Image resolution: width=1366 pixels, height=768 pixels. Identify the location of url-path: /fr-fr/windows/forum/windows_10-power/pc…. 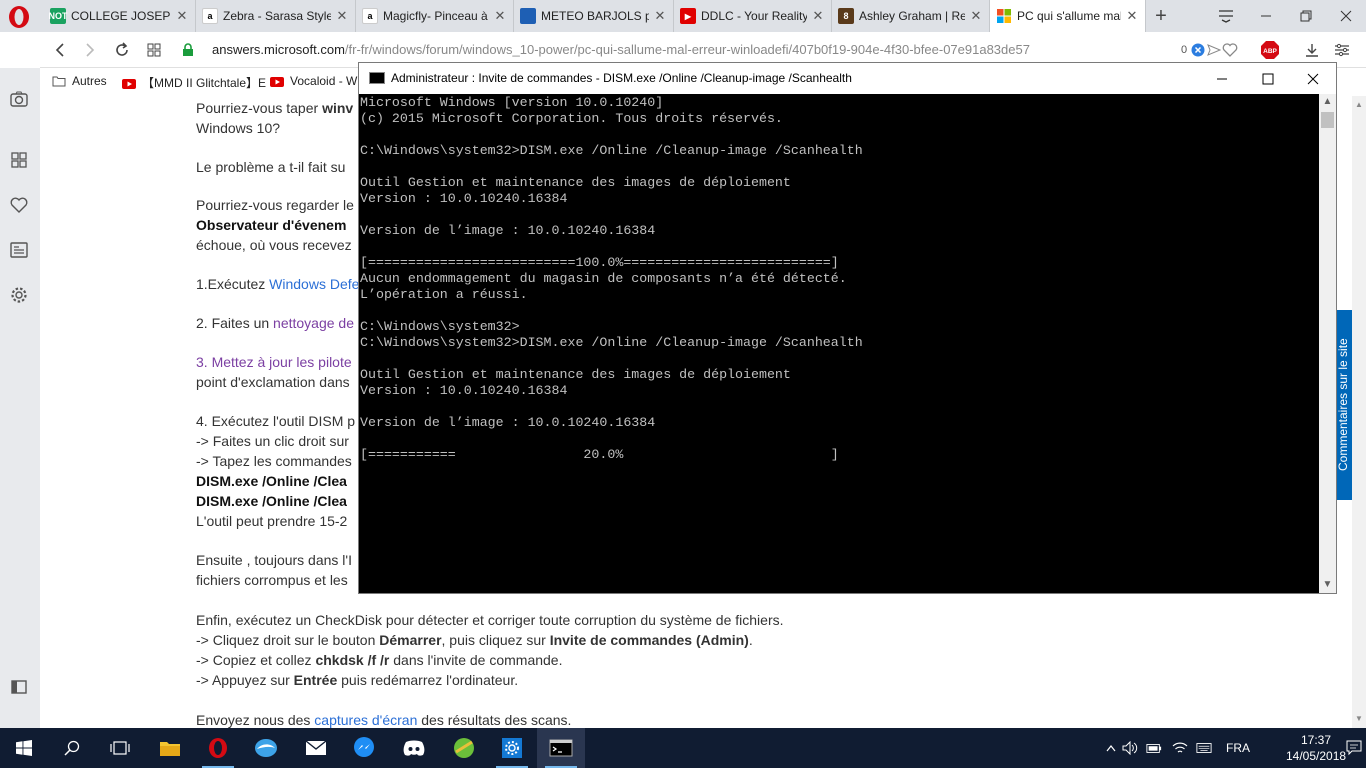
(687, 49).